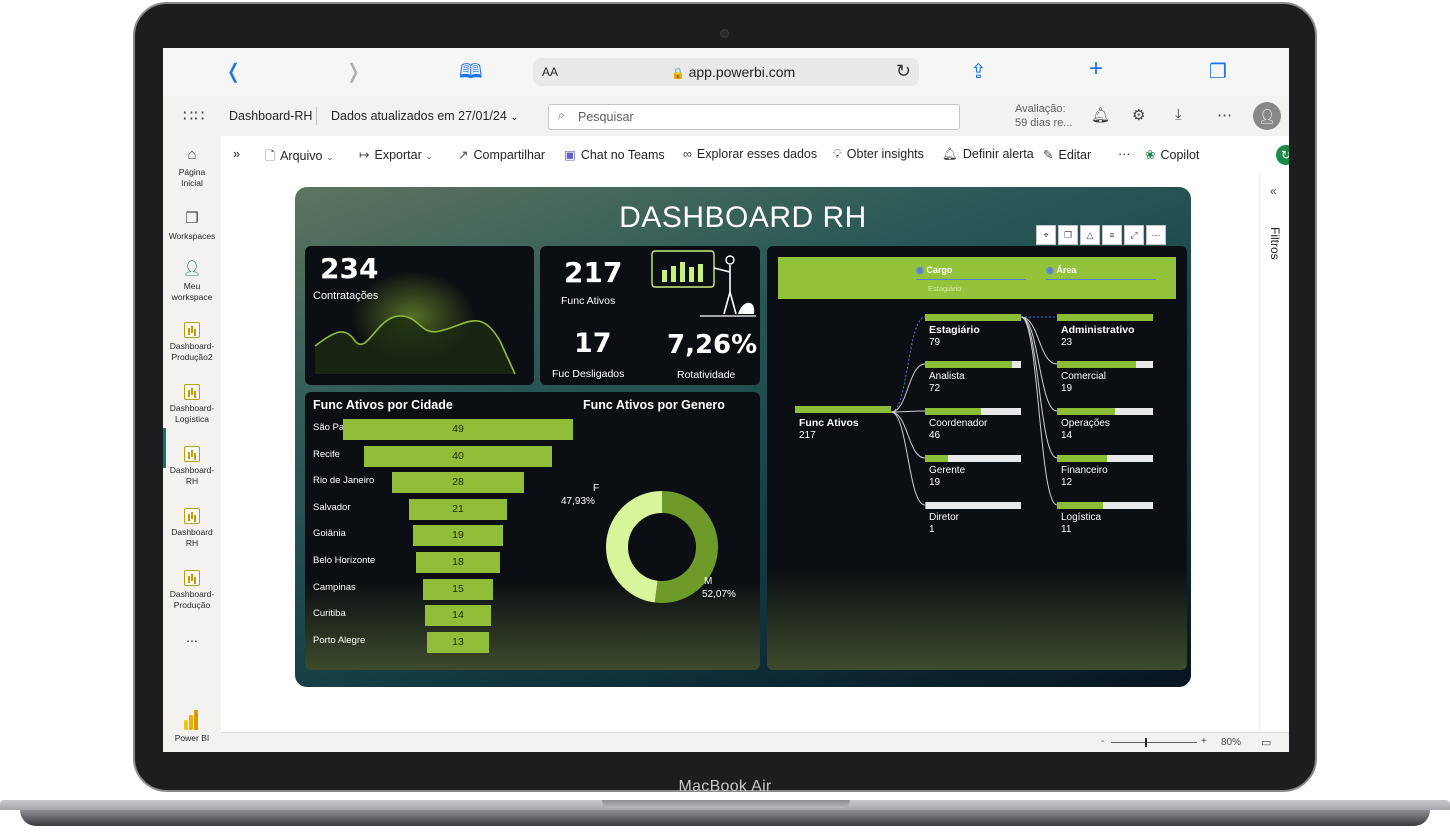 The width and height of the screenshot is (1450, 833). What do you see at coordinates (458, 616) in the screenshot?
I see `city-bar: 14` at bounding box center [458, 616].